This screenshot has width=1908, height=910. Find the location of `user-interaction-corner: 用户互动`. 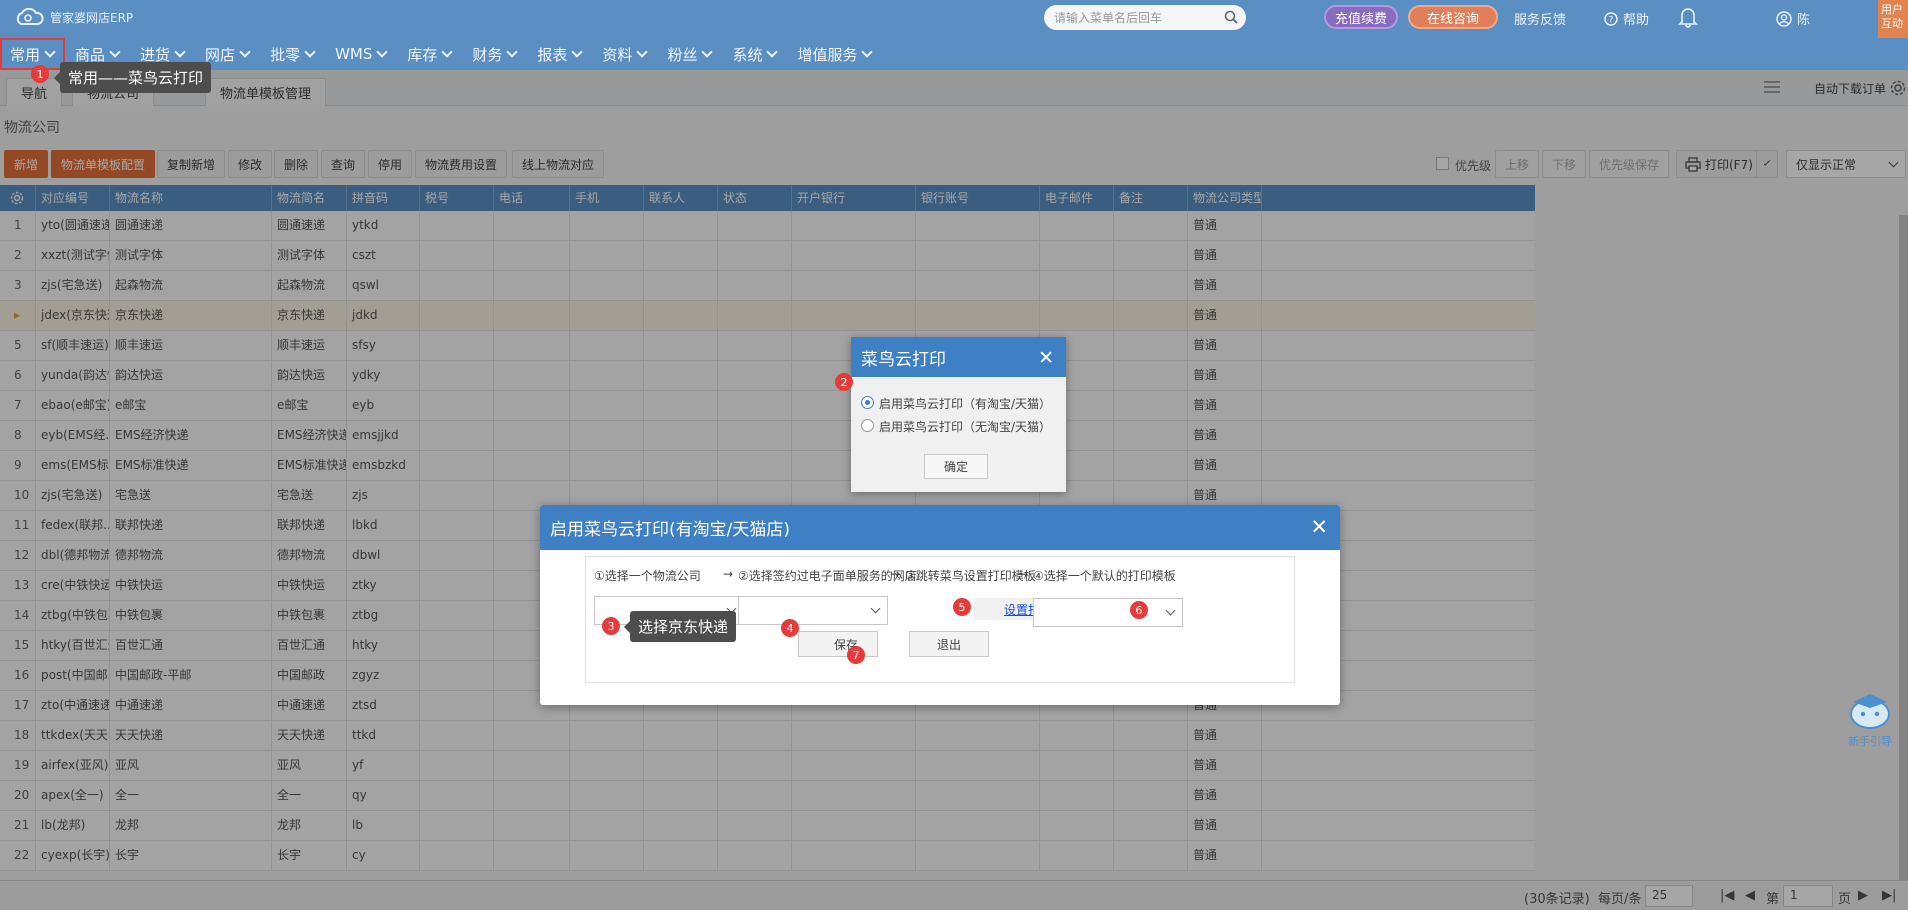

user-interaction-corner: 用户互动 is located at coordinates (1893, 19).